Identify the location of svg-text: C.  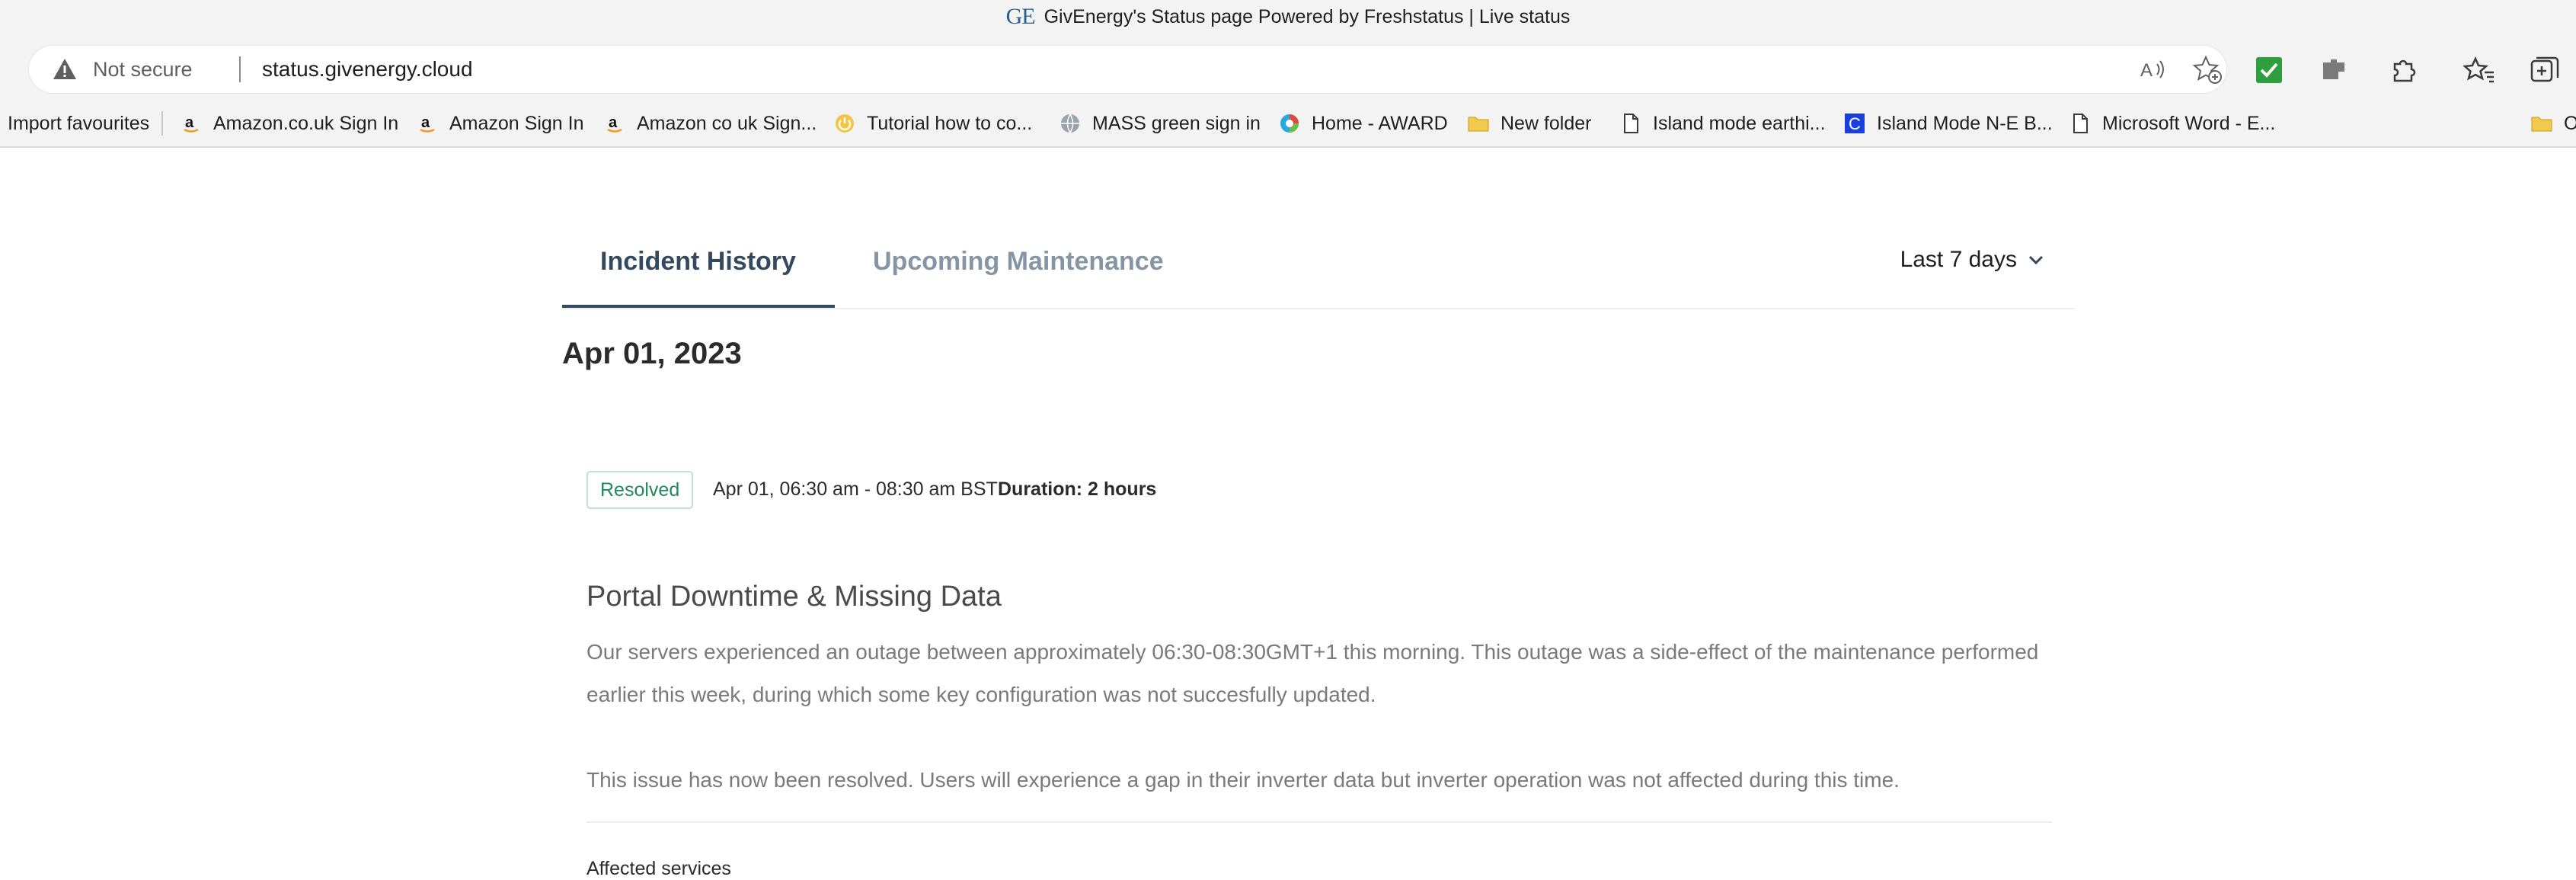
(1855, 123).